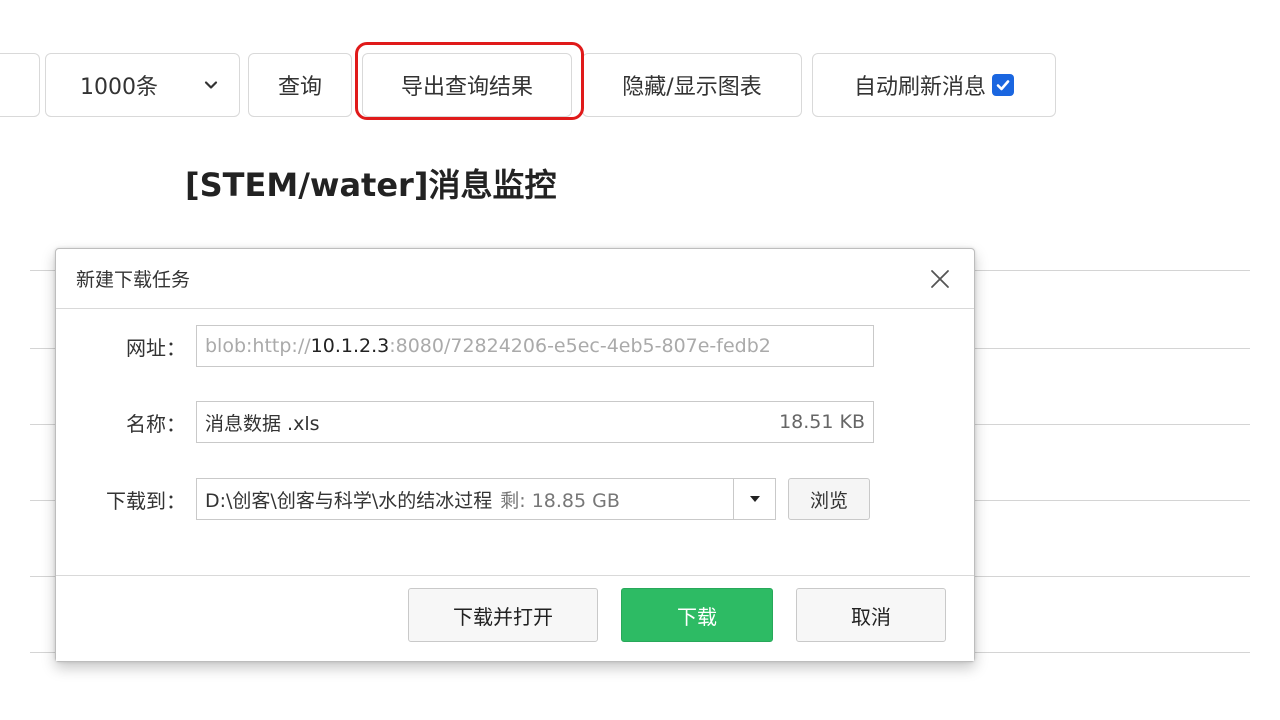 The image size is (1280, 720). What do you see at coordinates (146, 500) in the screenshot?
I see `save-location-label: 下载到：` at bounding box center [146, 500].